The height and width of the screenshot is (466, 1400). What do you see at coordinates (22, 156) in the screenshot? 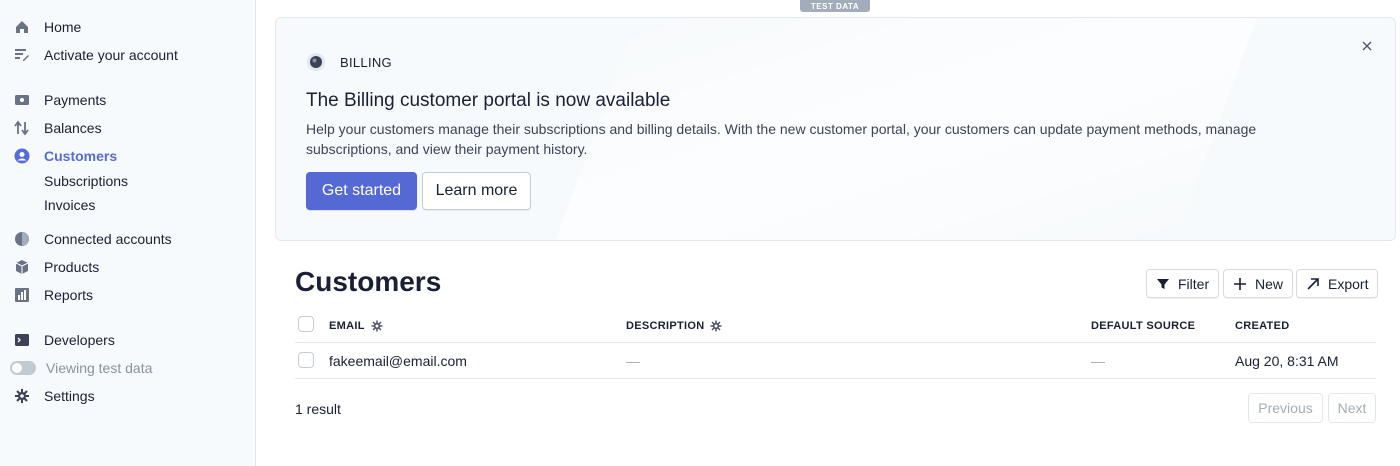
I see `customers-icon` at bounding box center [22, 156].